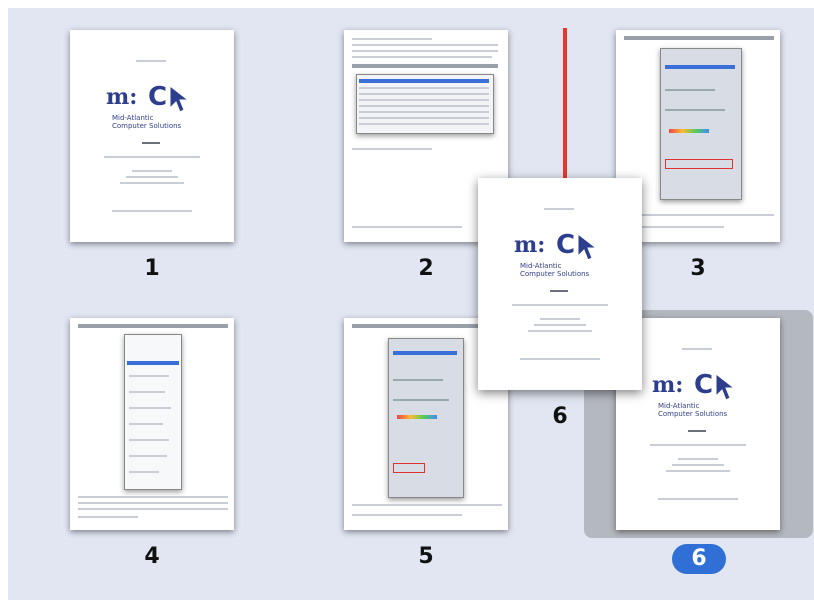 This screenshot has width=814, height=600. Describe the element at coordinates (425, 104) in the screenshot. I see `table-screenshot` at that location.